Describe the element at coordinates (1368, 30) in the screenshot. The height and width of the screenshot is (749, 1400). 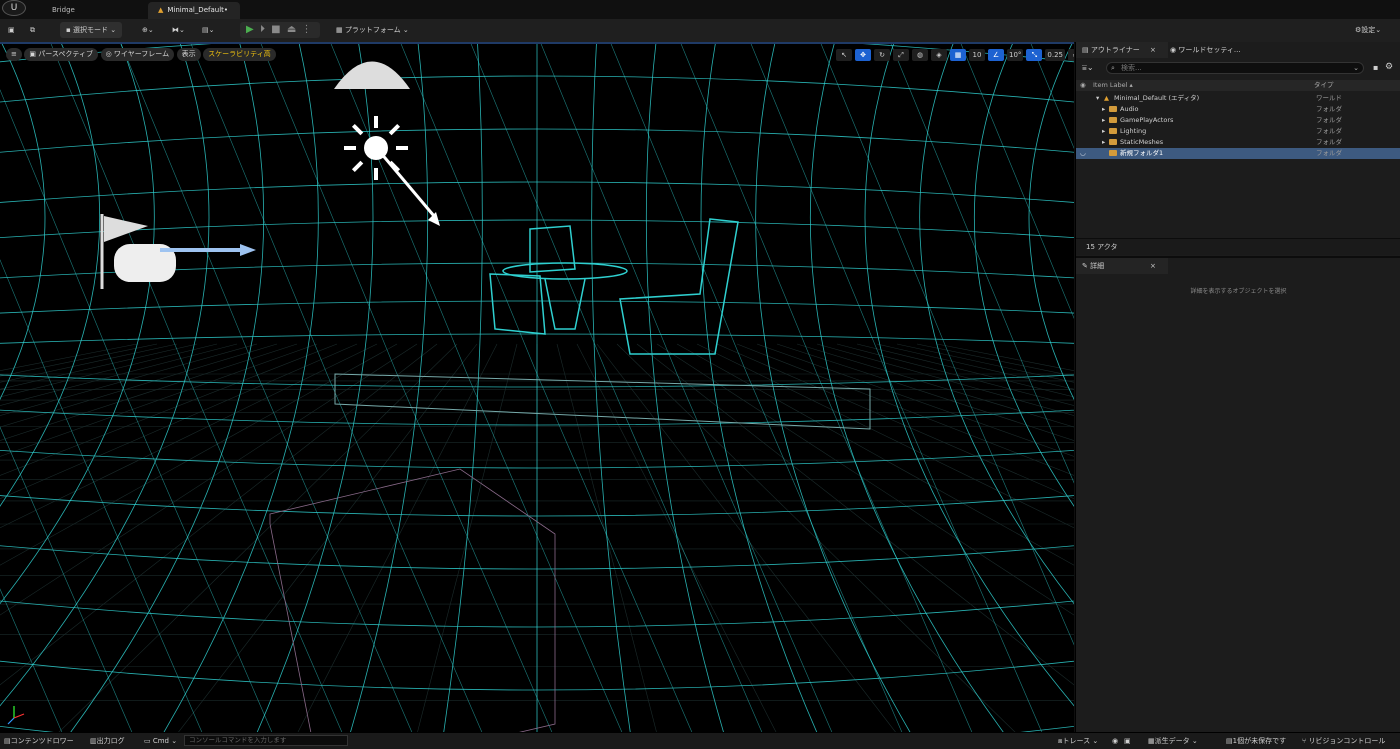
I see `settings-button: ⚙設定⌄` at that location.